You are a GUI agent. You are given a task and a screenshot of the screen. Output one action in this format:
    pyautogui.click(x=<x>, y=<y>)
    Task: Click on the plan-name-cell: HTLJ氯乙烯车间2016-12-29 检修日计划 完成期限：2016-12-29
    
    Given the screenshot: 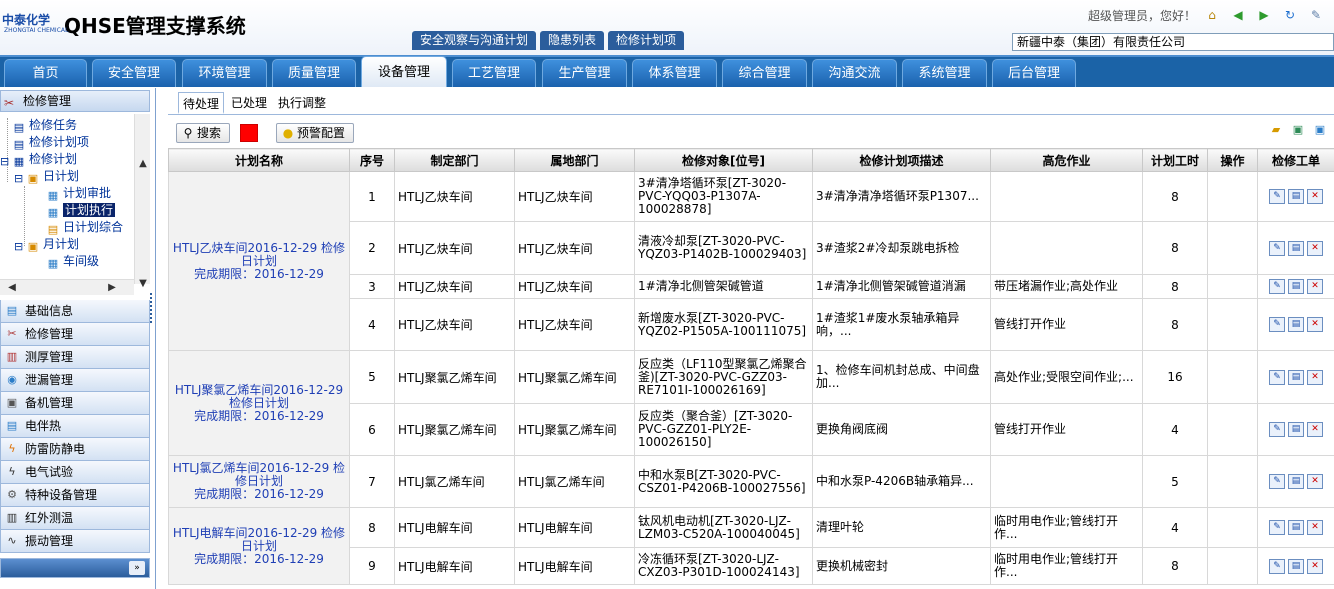 What is the action you would take?
    pyautogui.click(x=259, y=481)
    